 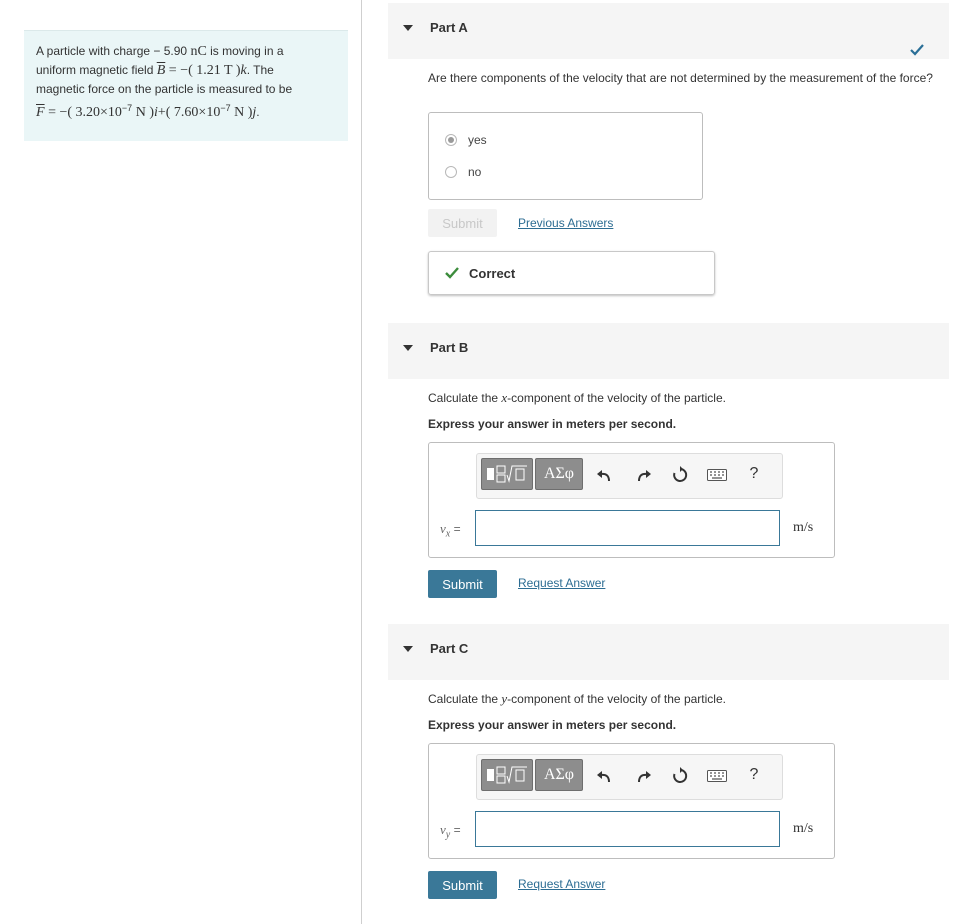 I want to click on part-c-submit-button: Submit, so click(x=462, y=885).